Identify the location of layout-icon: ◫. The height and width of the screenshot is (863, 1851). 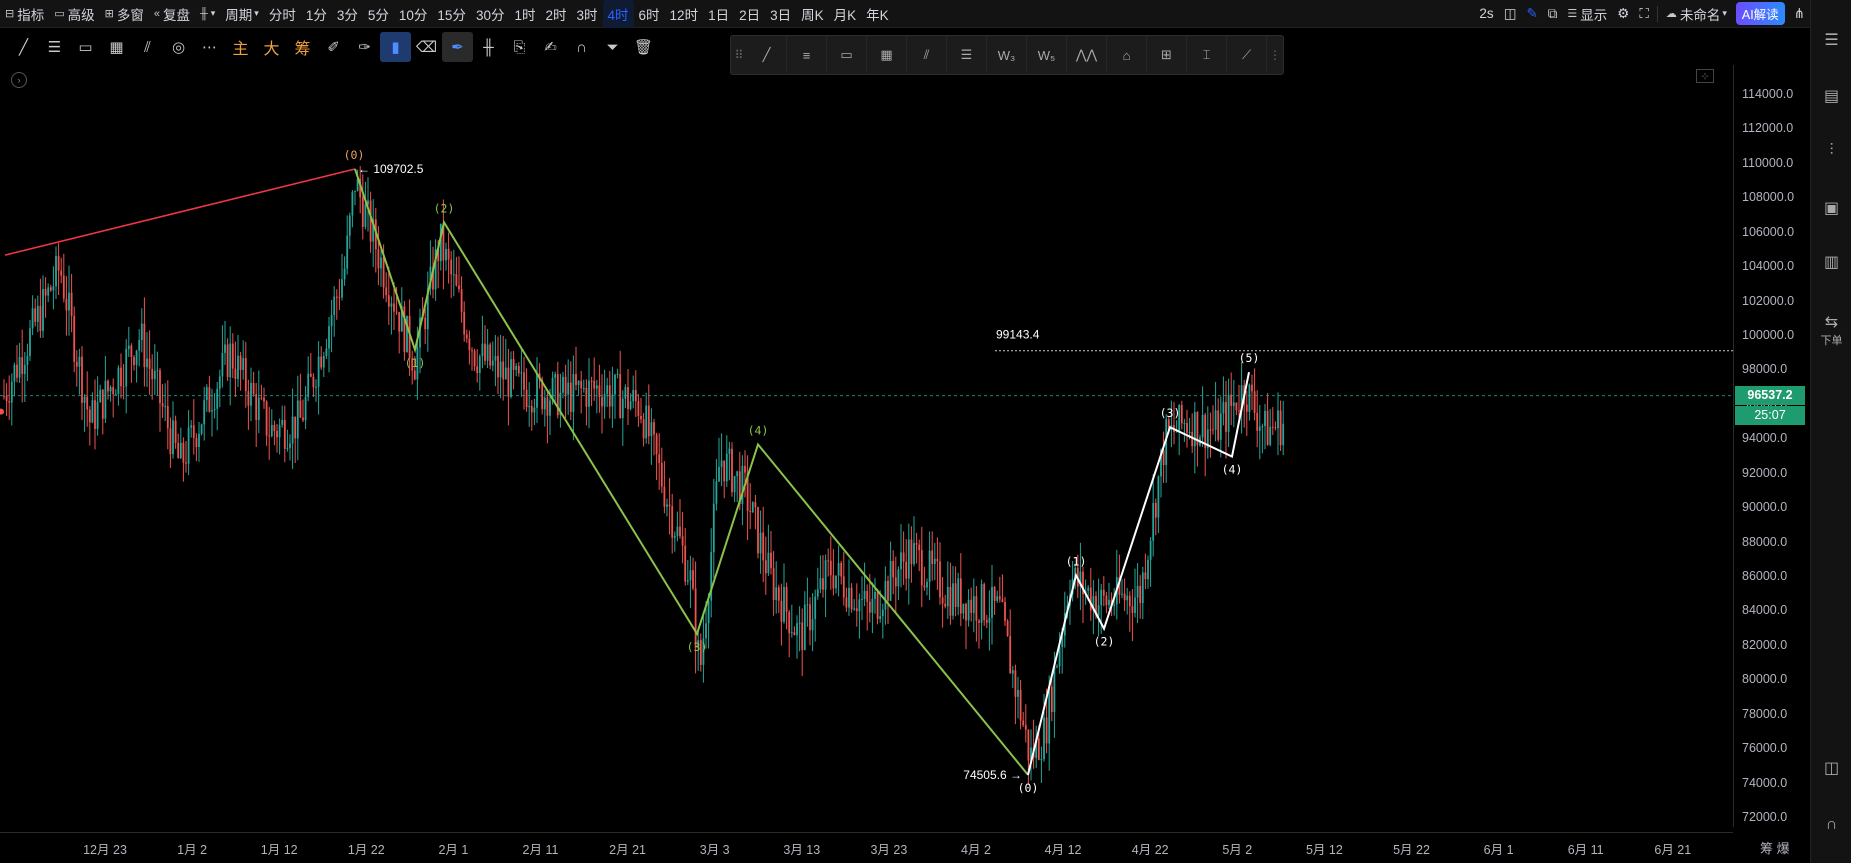
(1831, 768).